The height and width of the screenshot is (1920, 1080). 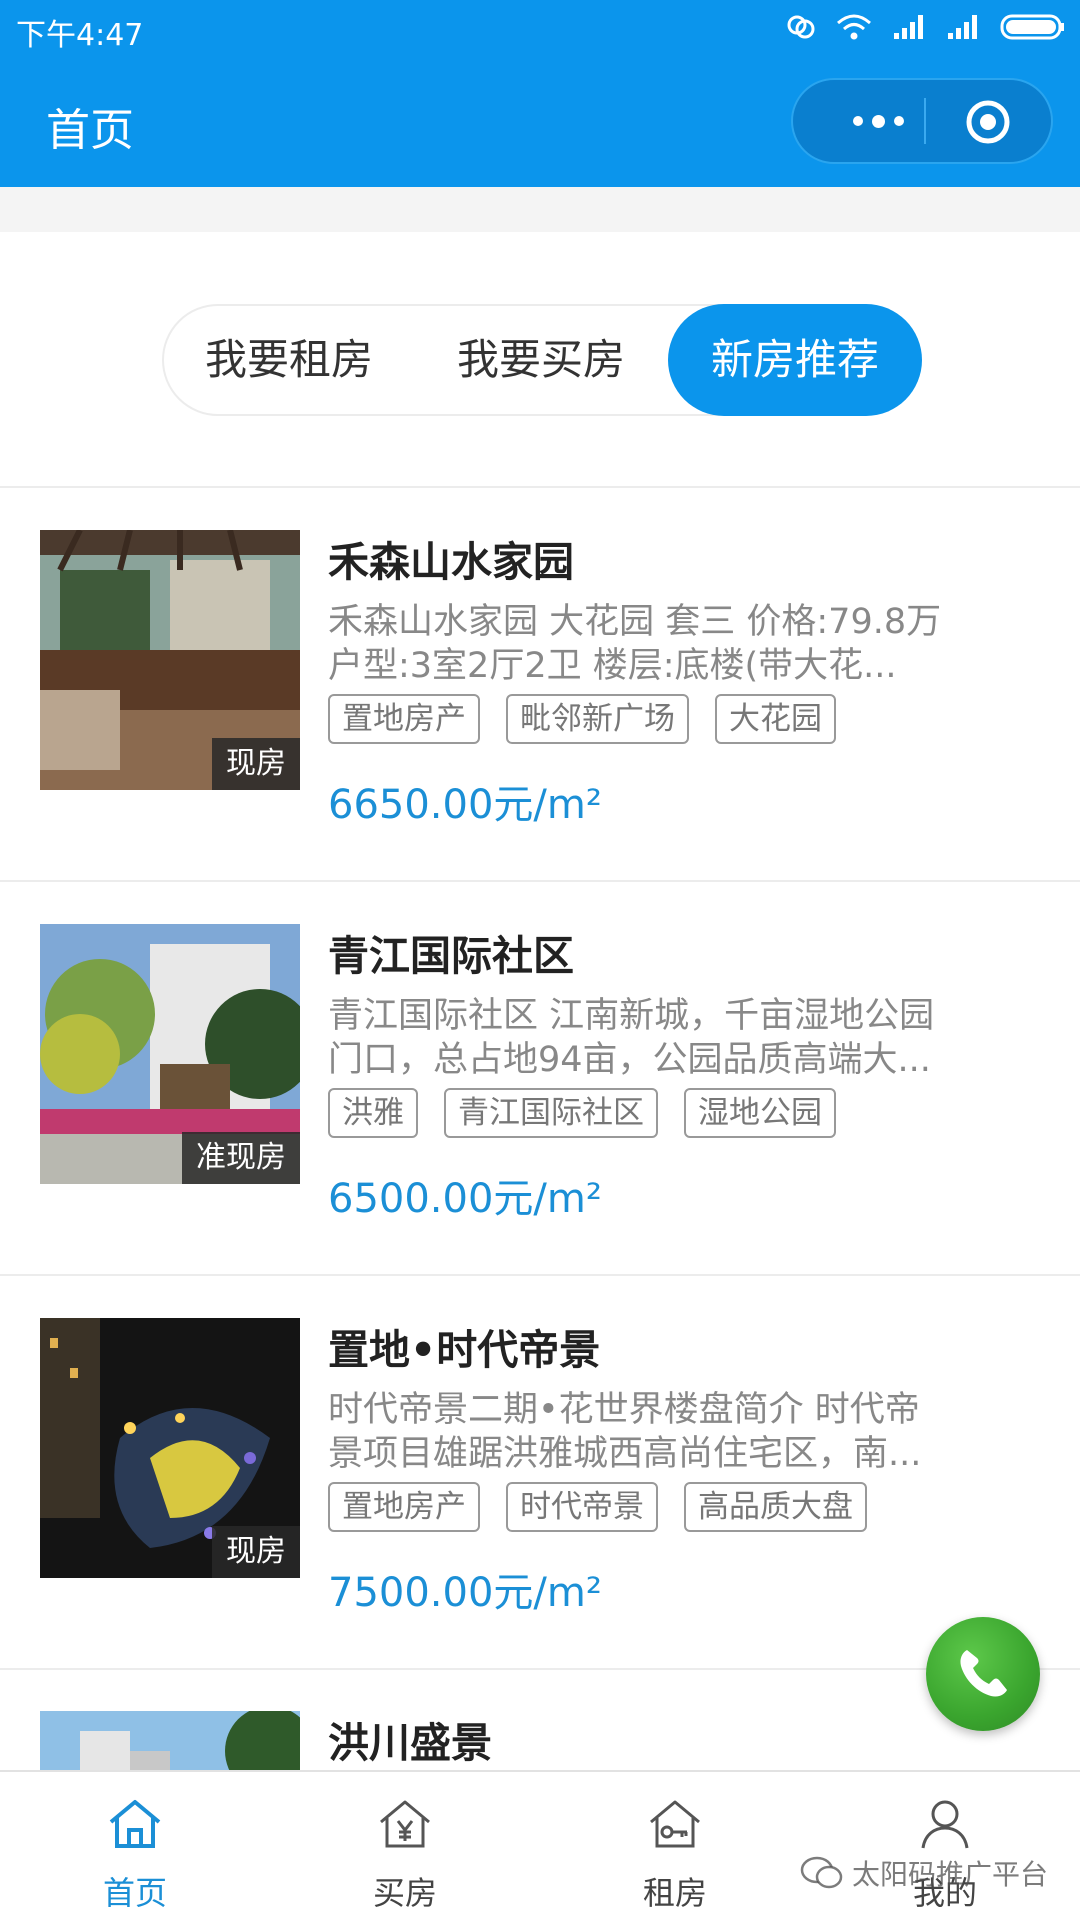 I want to click on tag: 湿地公园, so click(x=760, y=1113).